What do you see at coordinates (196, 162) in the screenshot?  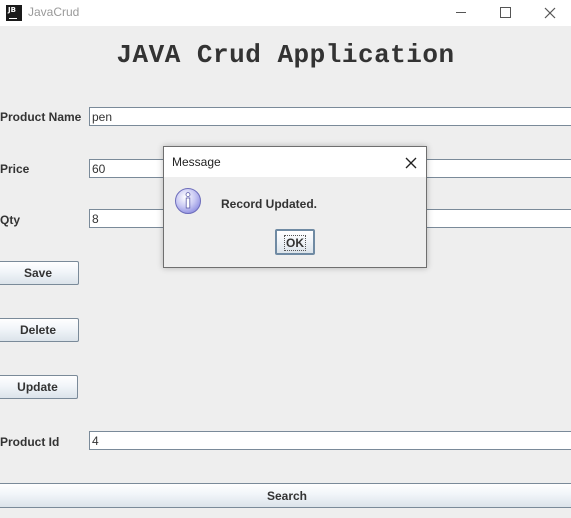 I see `dialog-title: Message` at bounding box center [196, 162].